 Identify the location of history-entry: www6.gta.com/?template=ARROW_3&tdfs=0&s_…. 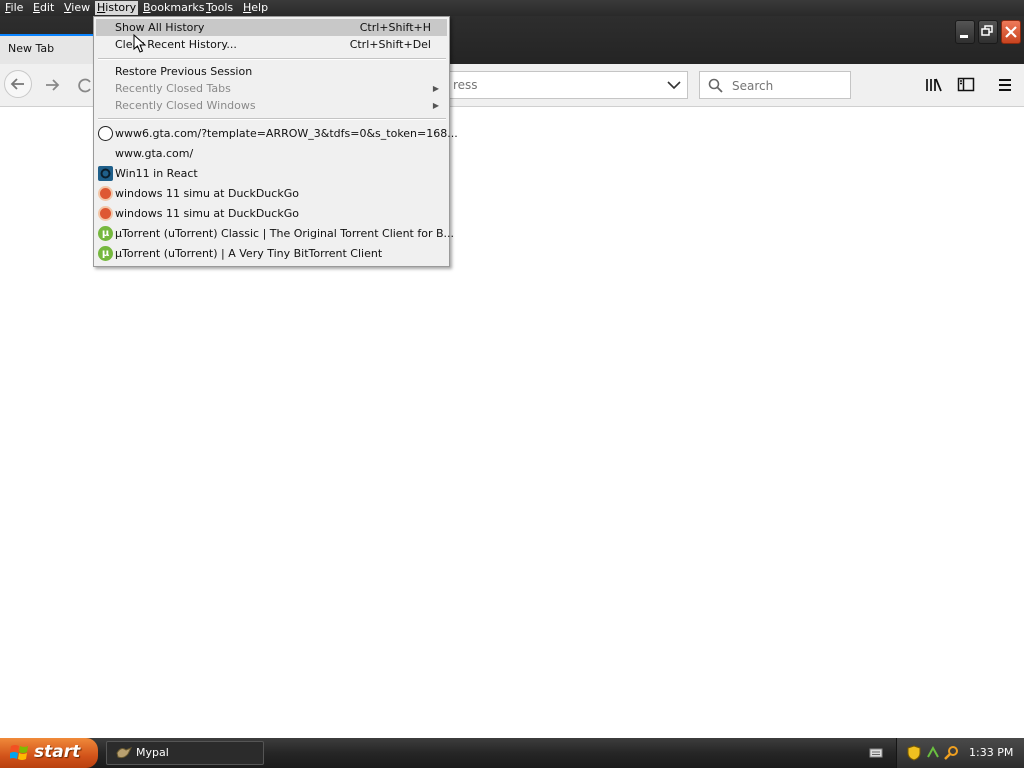
(277, 133).